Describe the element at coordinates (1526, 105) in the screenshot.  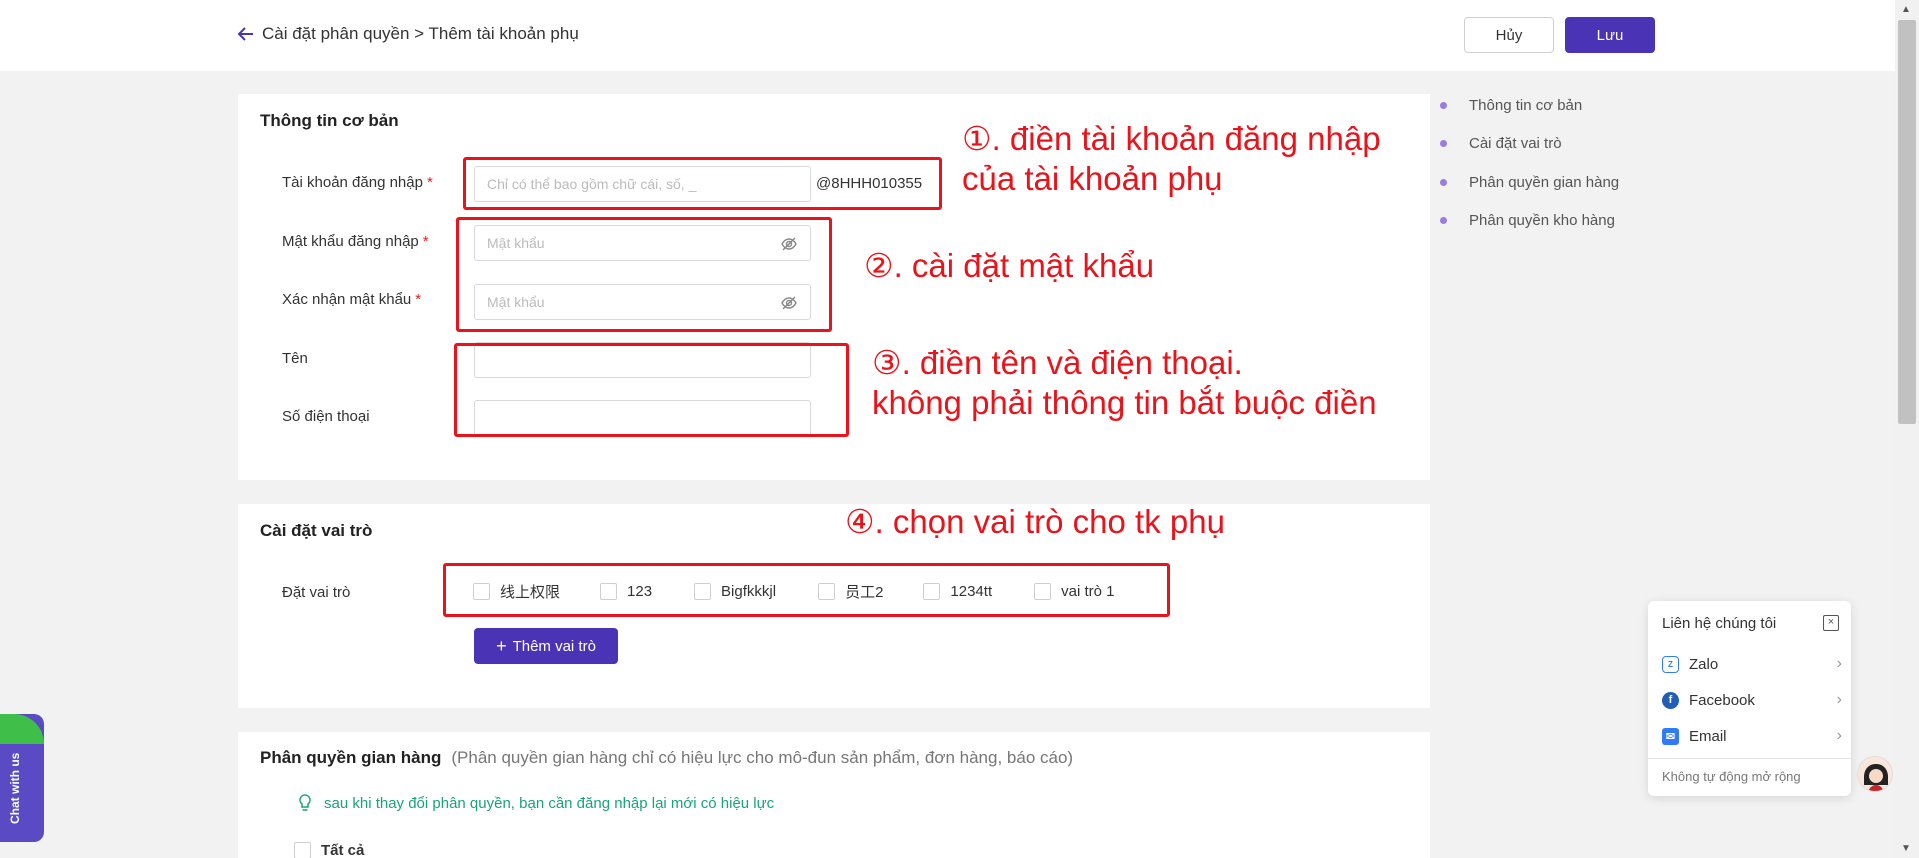
I see `anchor-item-label: Thông tin cơ bản` at that location.